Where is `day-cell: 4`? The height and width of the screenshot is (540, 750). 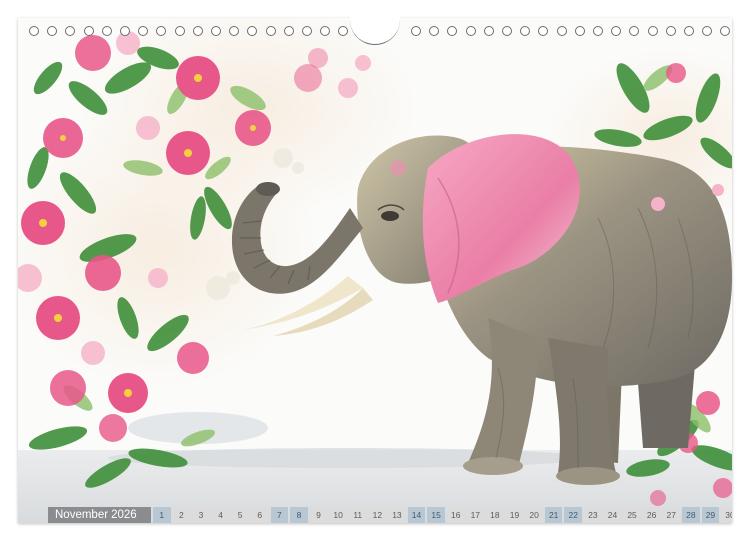
day-cell: 4 is located at coordinates (220, 515).